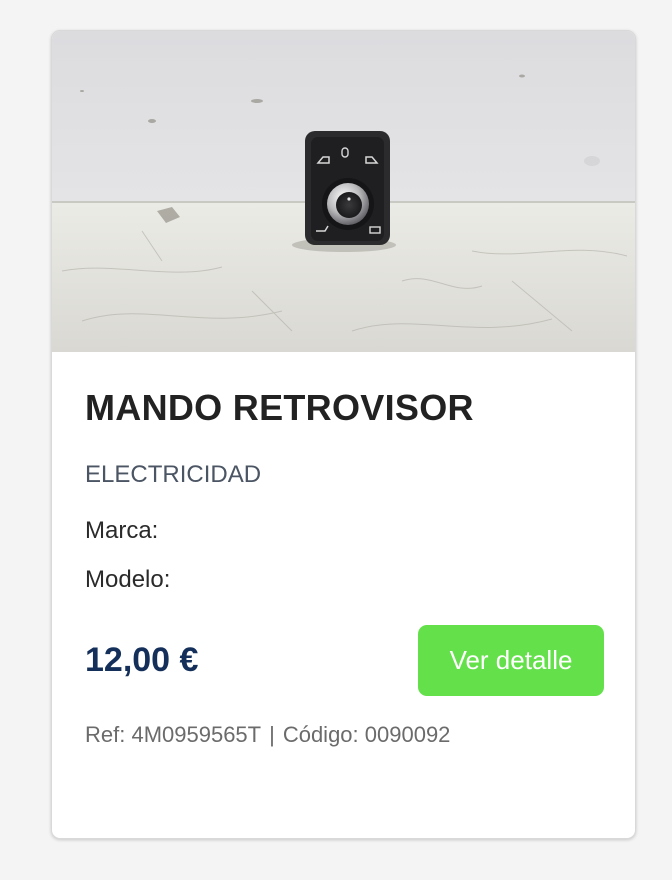  I want to click on product-title: MANDO RETROVISOR, so click(279, 407).